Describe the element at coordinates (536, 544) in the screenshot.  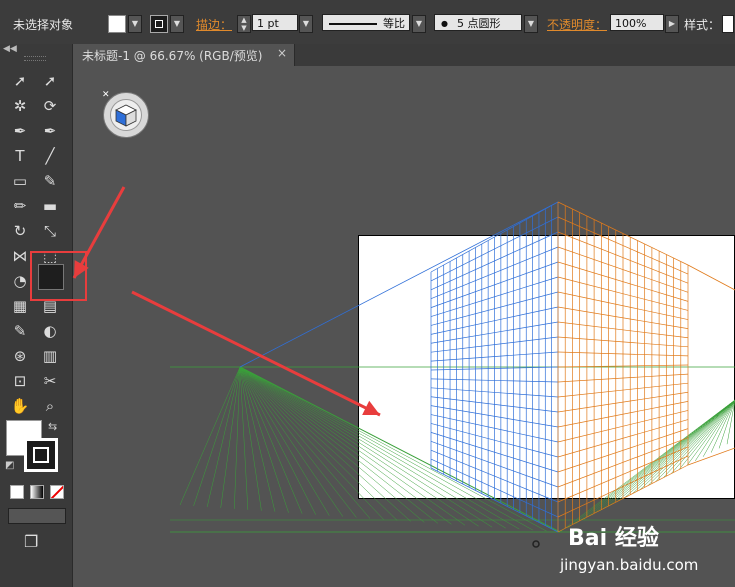
I see `grid-widget-handle` at that location.